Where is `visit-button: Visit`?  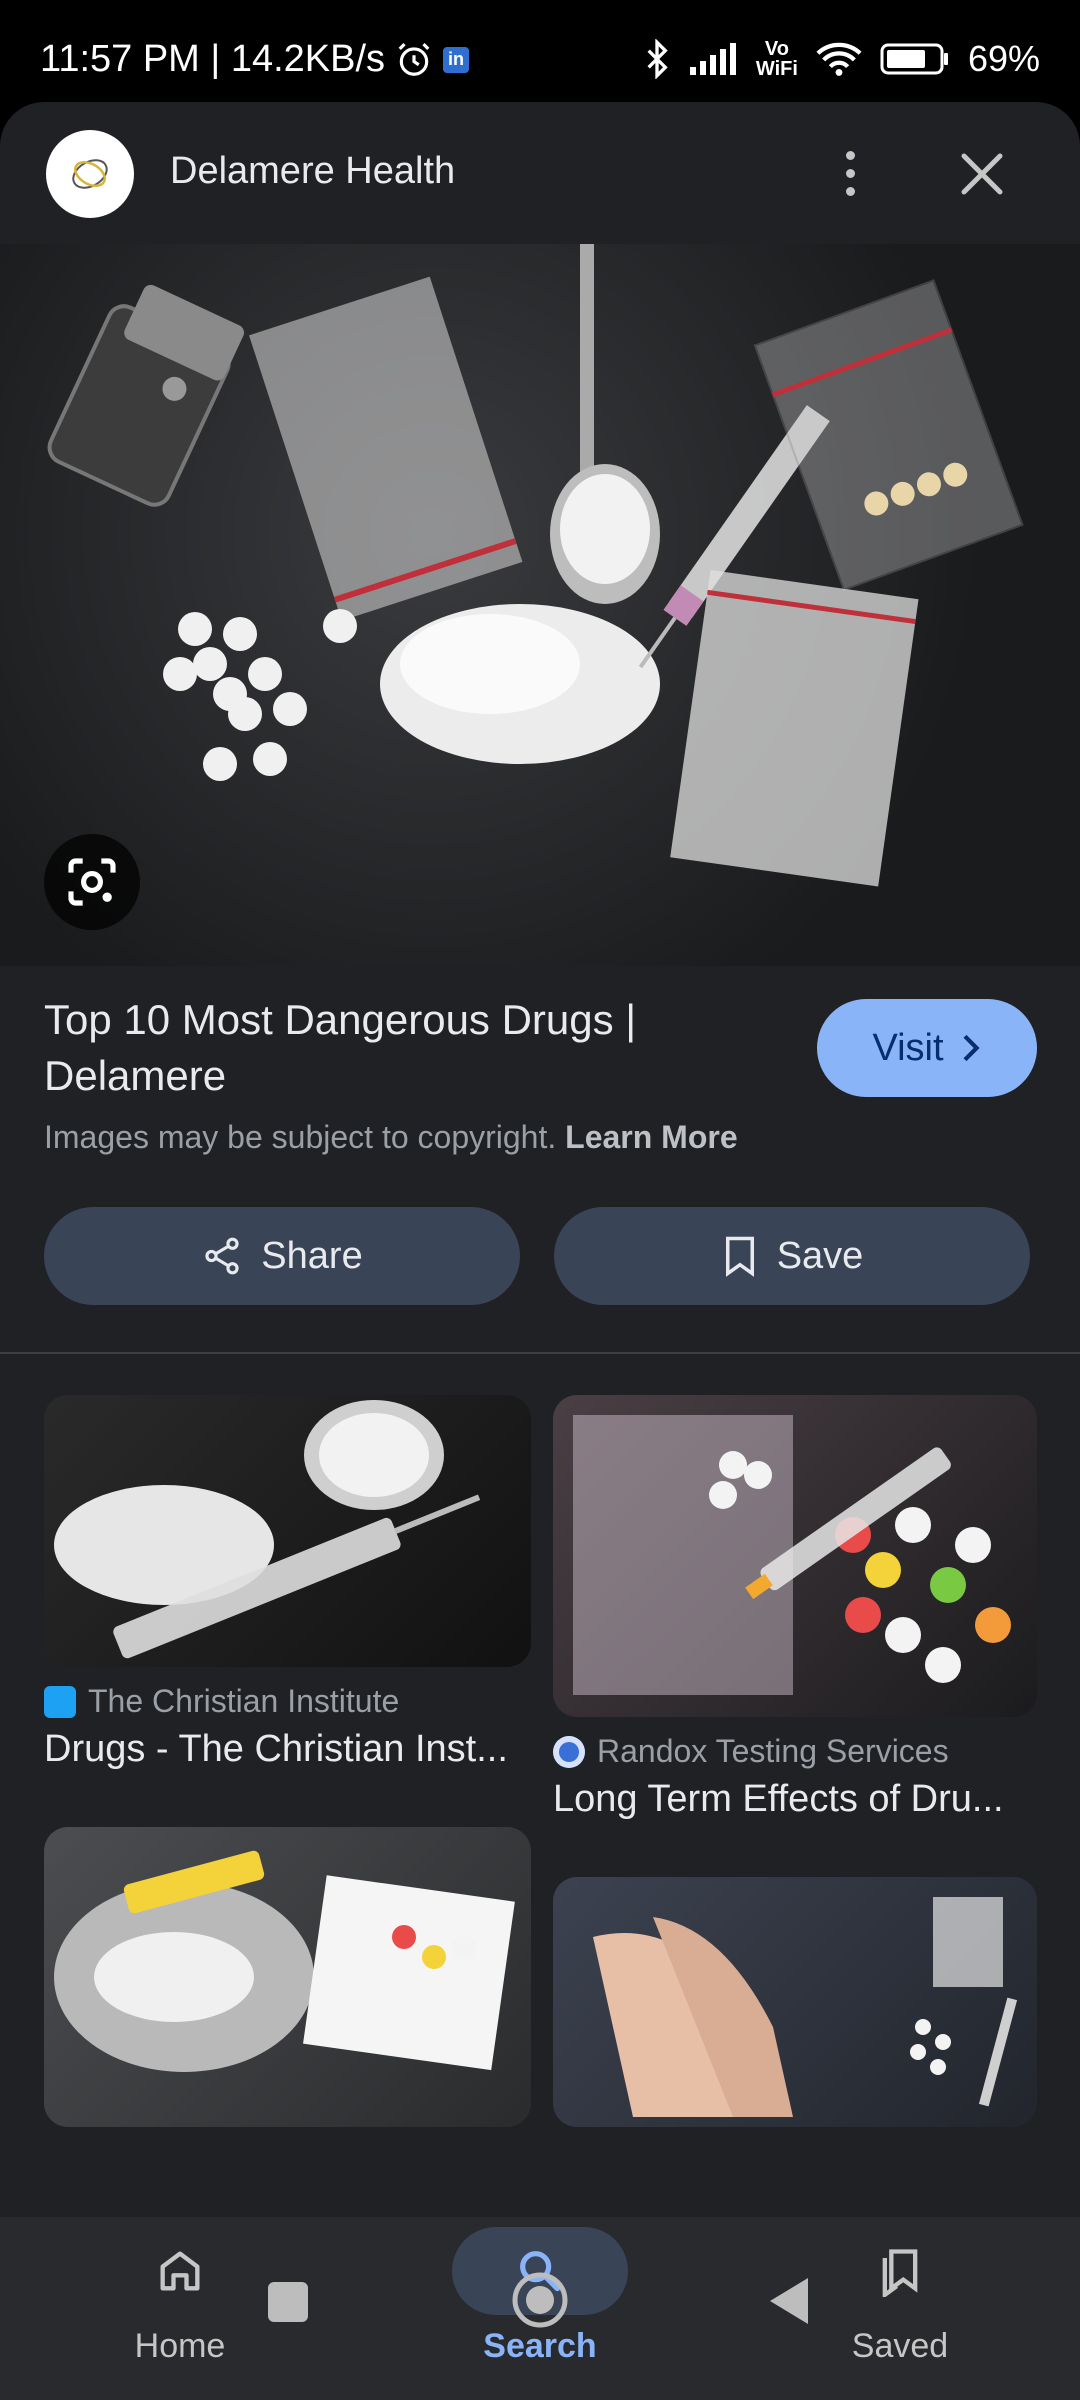 visit-button: Visit is located at coordinates (927, 1048).